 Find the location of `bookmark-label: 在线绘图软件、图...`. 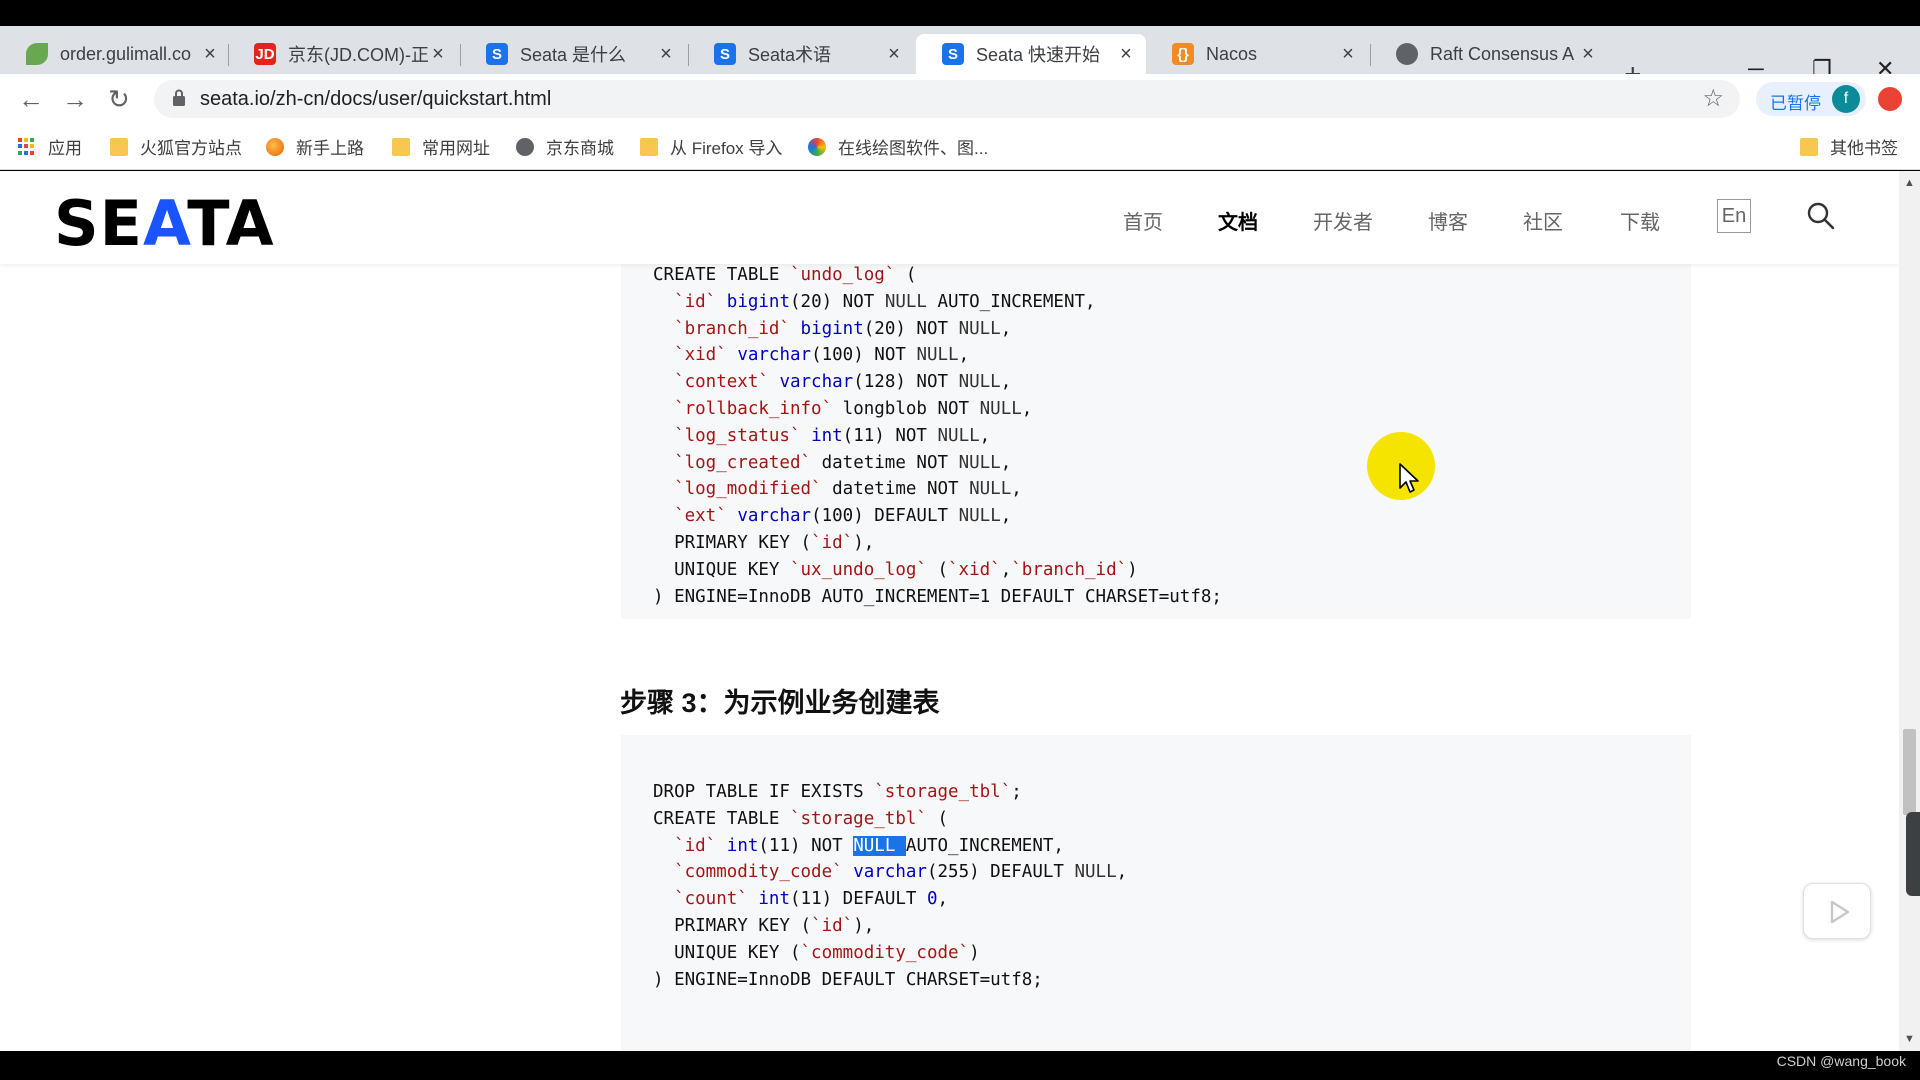

bookmark-label: 在线绘图软件、图... is located at coordinates (913, 148).